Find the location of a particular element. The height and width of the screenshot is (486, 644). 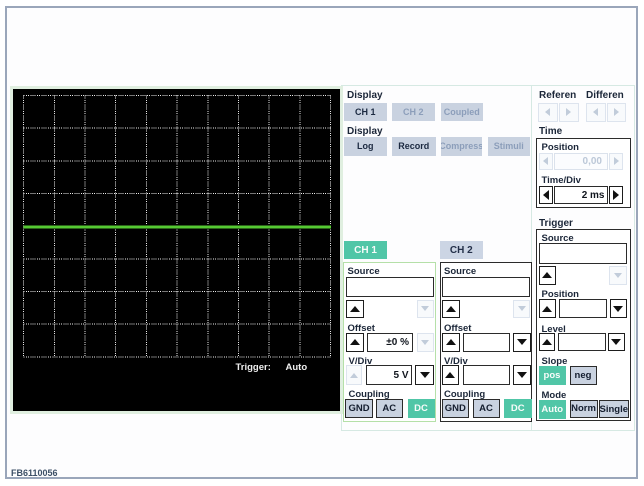

svg-text: Auto is located at coordinates (296, 367).